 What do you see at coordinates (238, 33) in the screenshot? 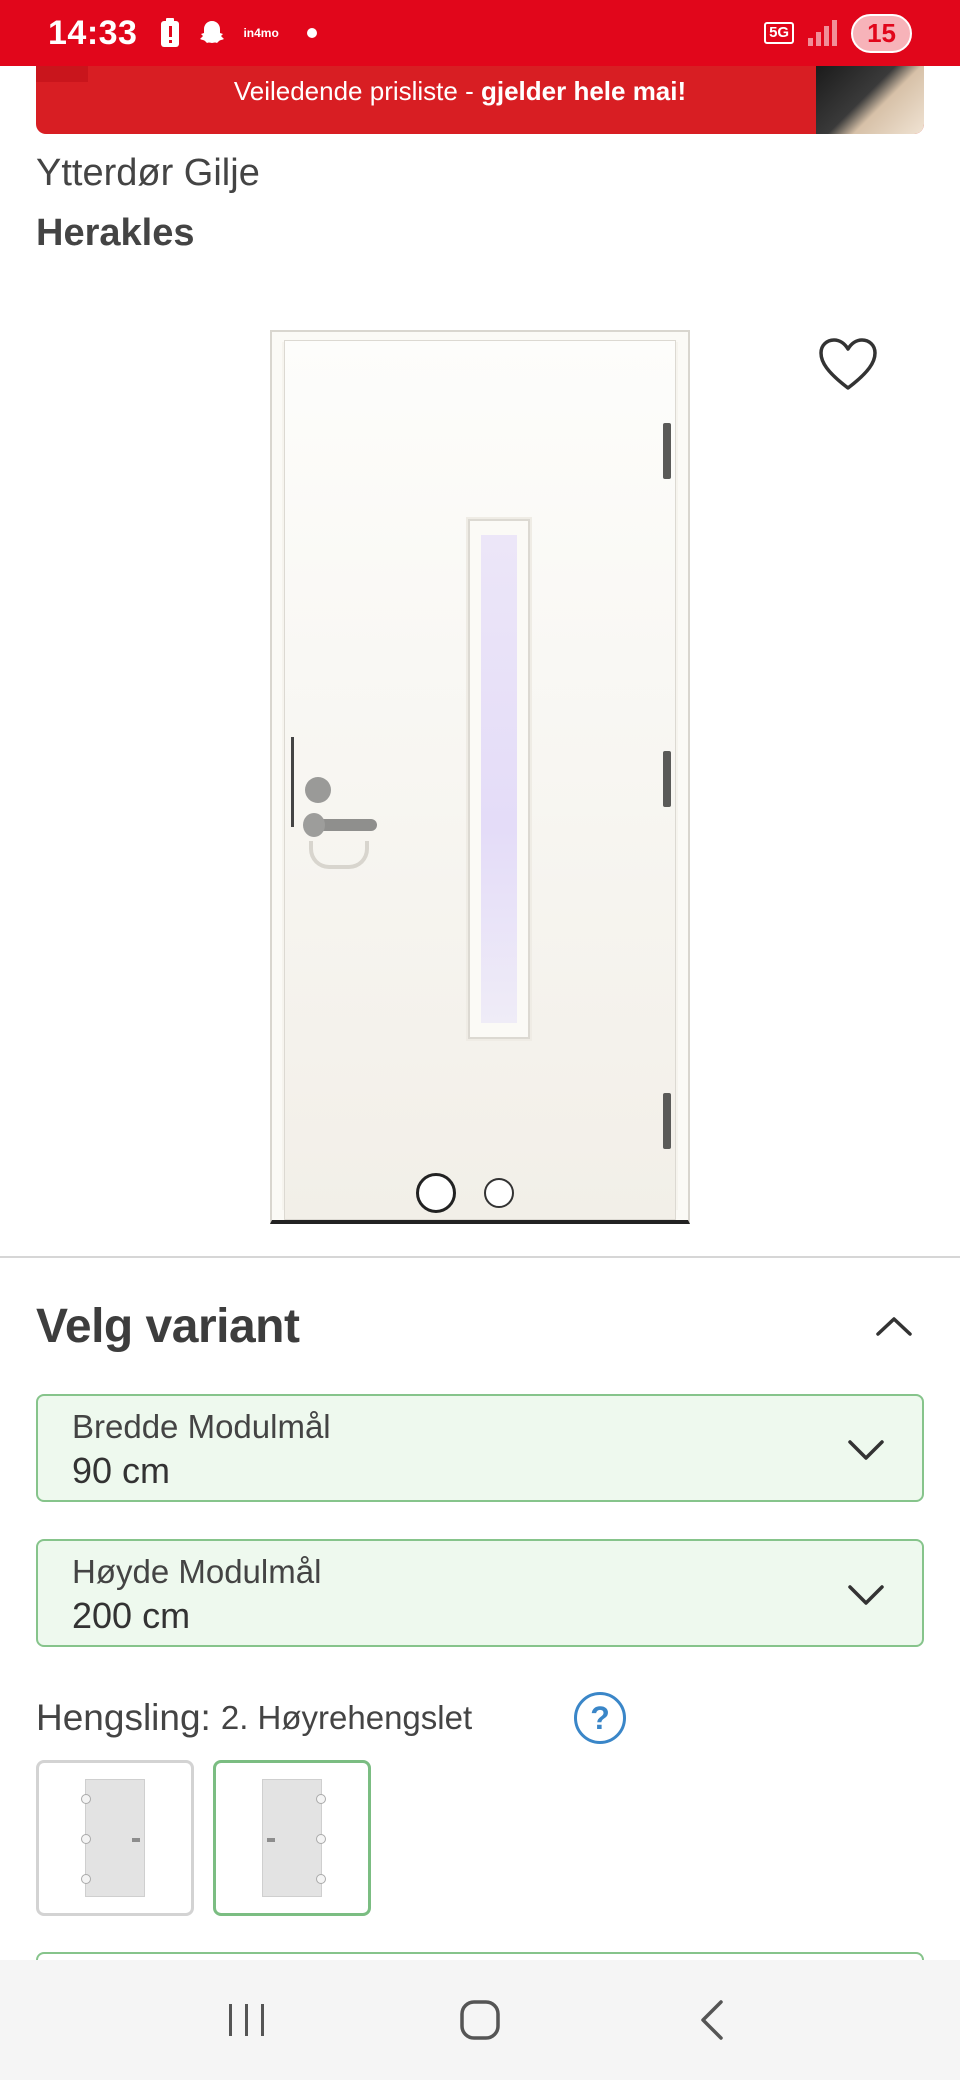
I see `status-notification-icons: in4mo` at bounding box center [238, 33].